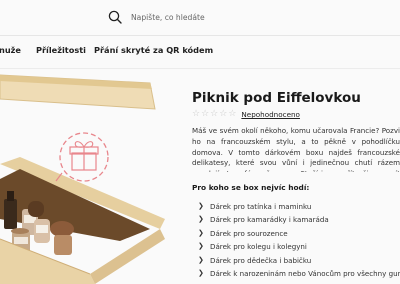 The width and height of the screenshot is (400, 284). I want to click on nav-item-menu: nuže, so click(10, 50).